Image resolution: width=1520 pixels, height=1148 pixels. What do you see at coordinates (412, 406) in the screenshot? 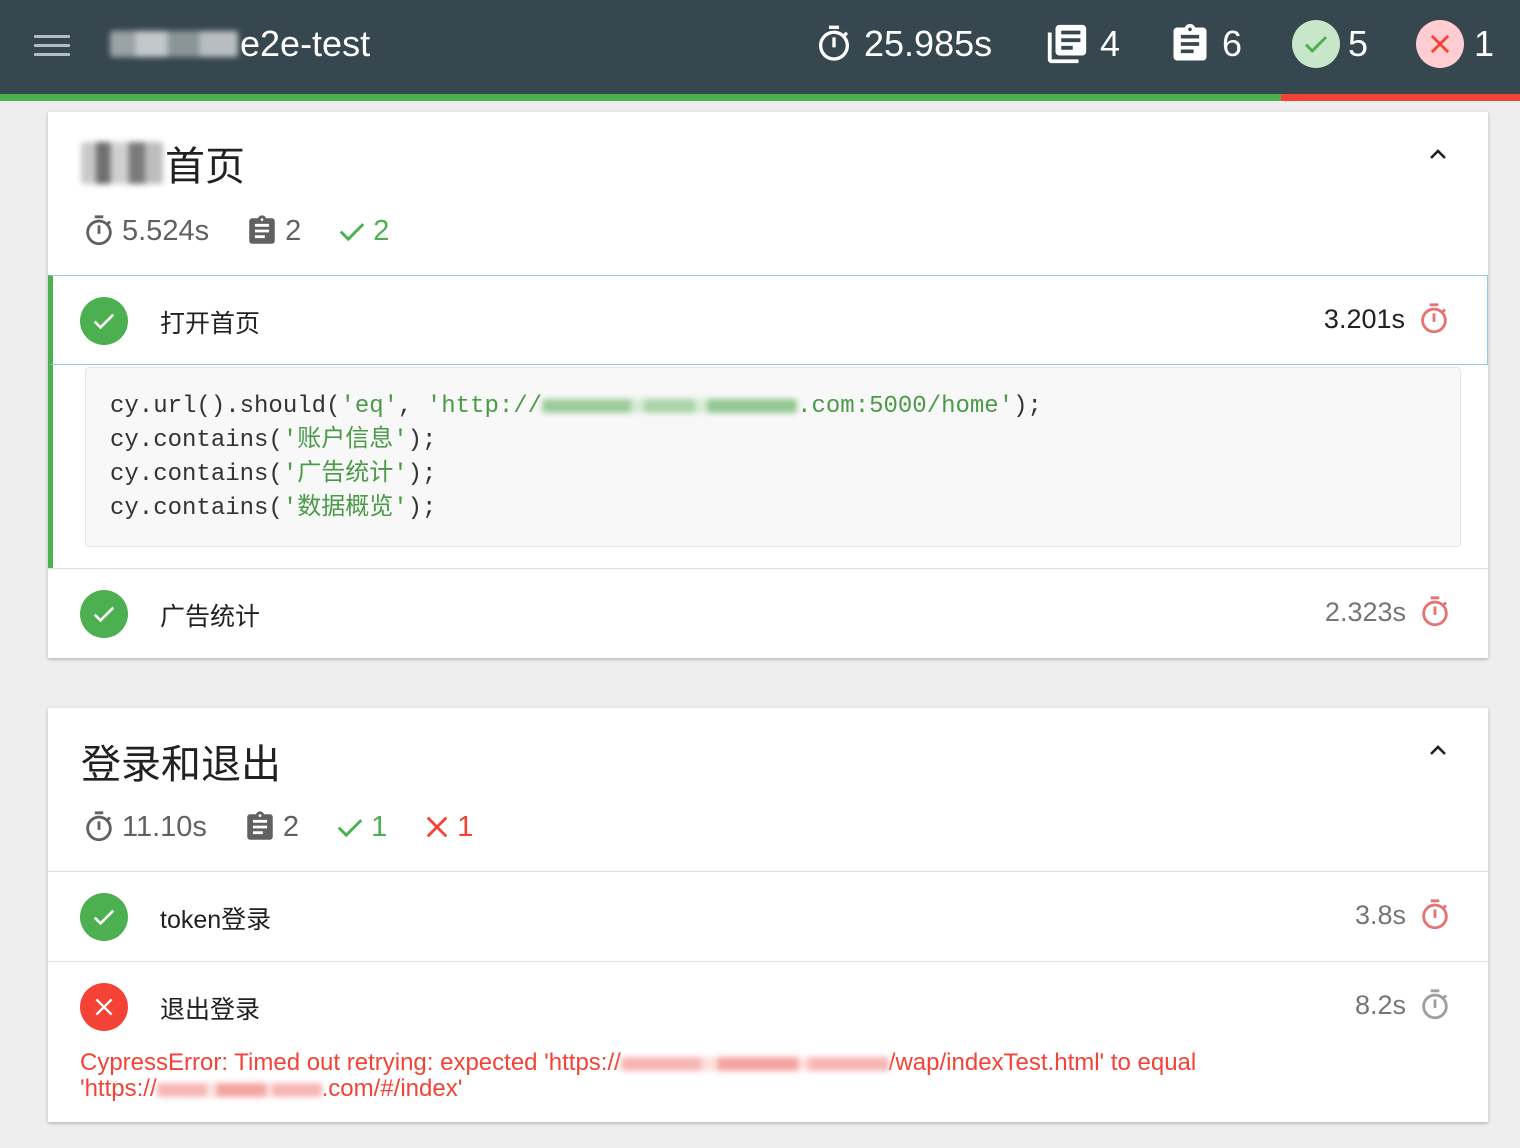
I see `code-text: ,` at bounding box center [412, 406].